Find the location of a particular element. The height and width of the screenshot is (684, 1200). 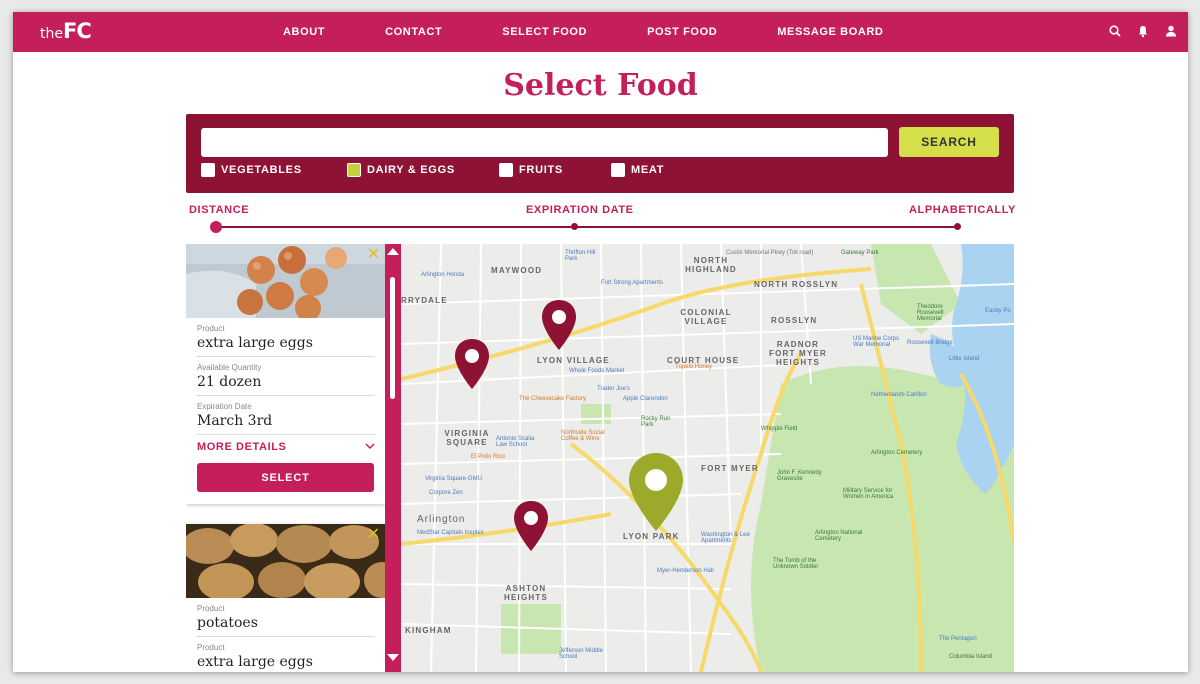

nav-select-food: SELECT FOOD is located at coordinates (544, 32).